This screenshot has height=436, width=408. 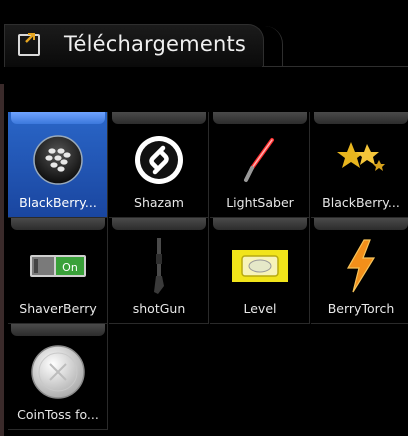 I want to click on app-label: Shazam, so click(x=159, y=202).